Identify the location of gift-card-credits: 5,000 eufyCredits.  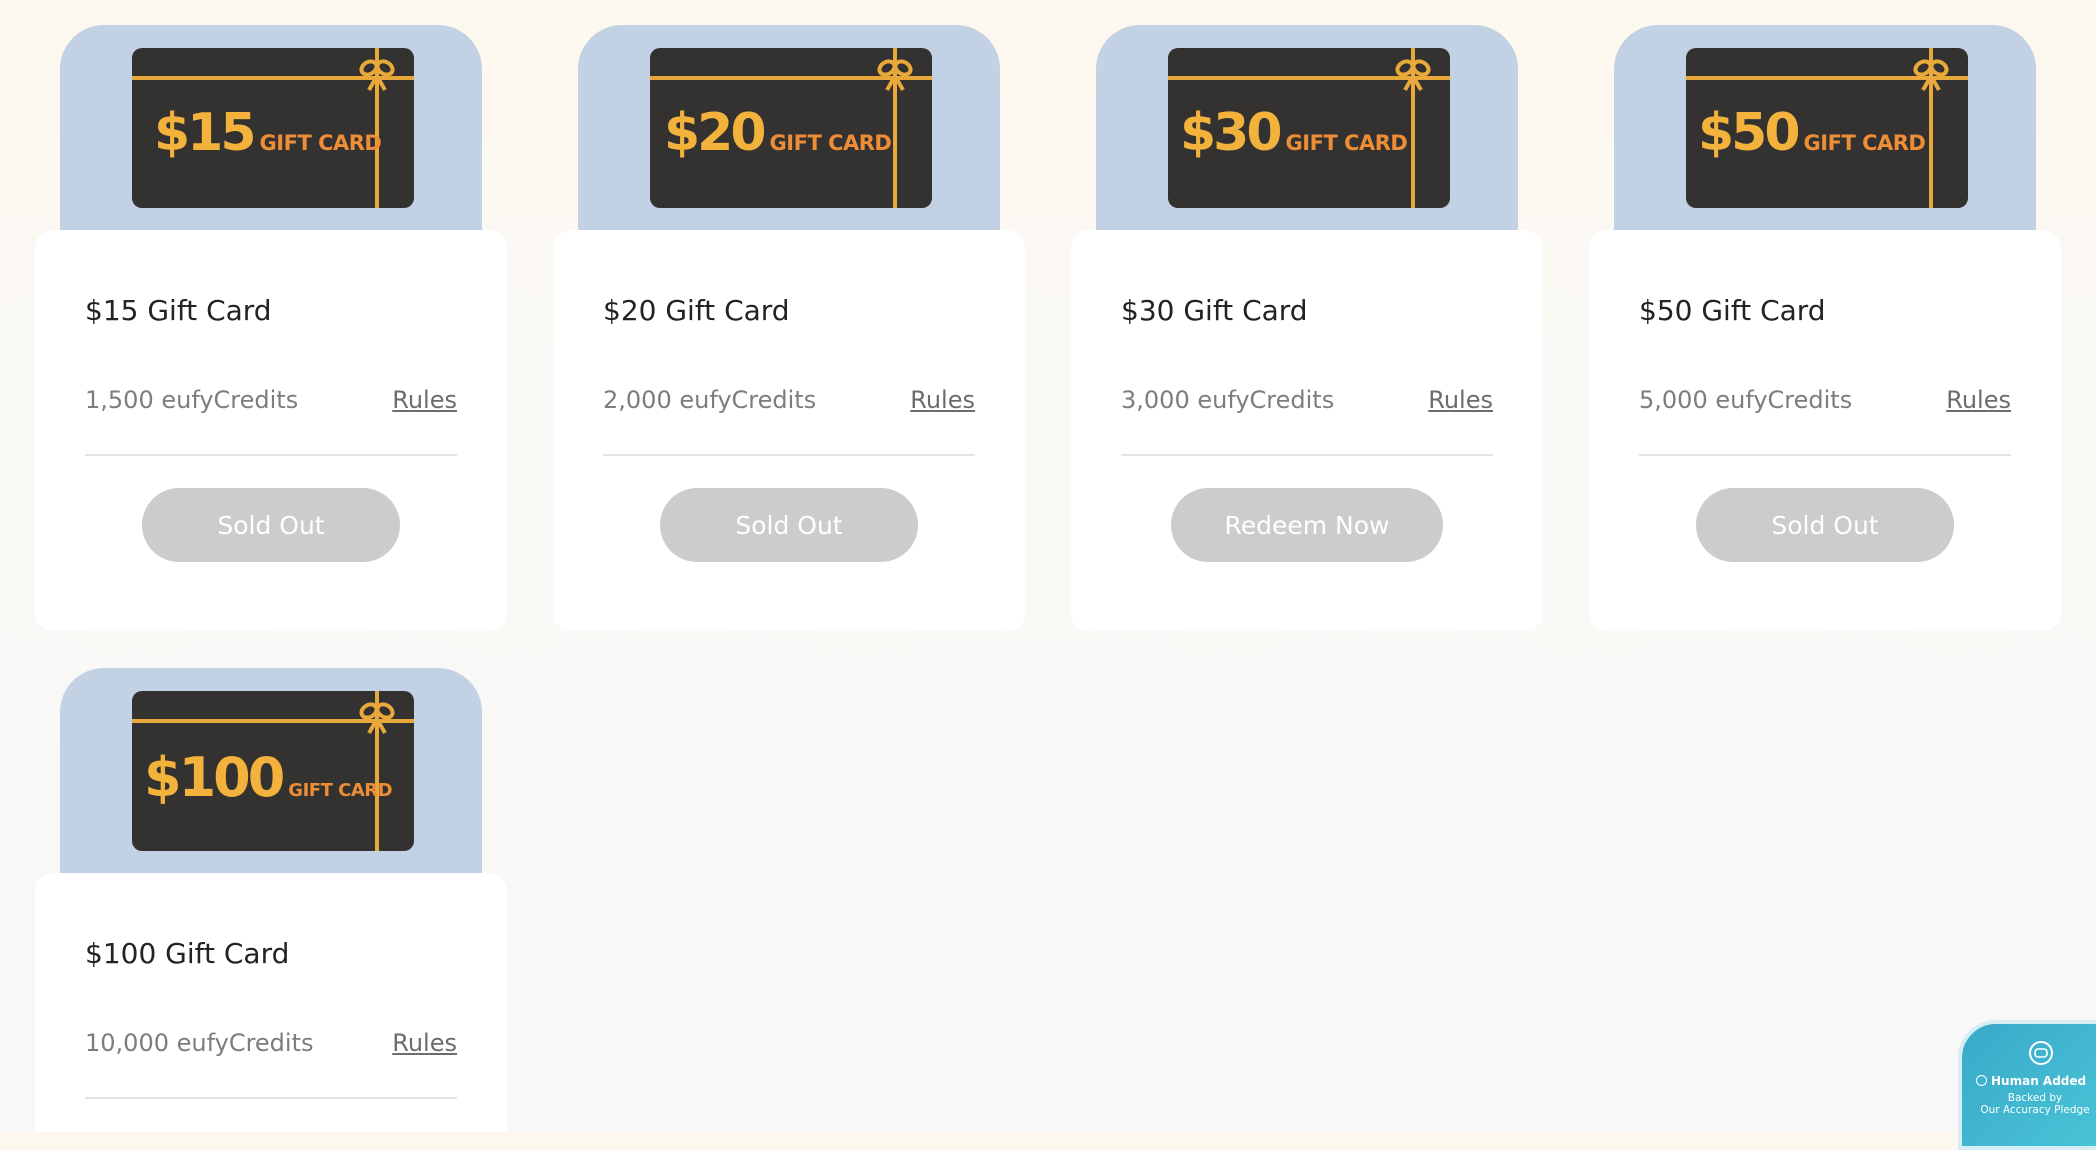
(1746, 400).